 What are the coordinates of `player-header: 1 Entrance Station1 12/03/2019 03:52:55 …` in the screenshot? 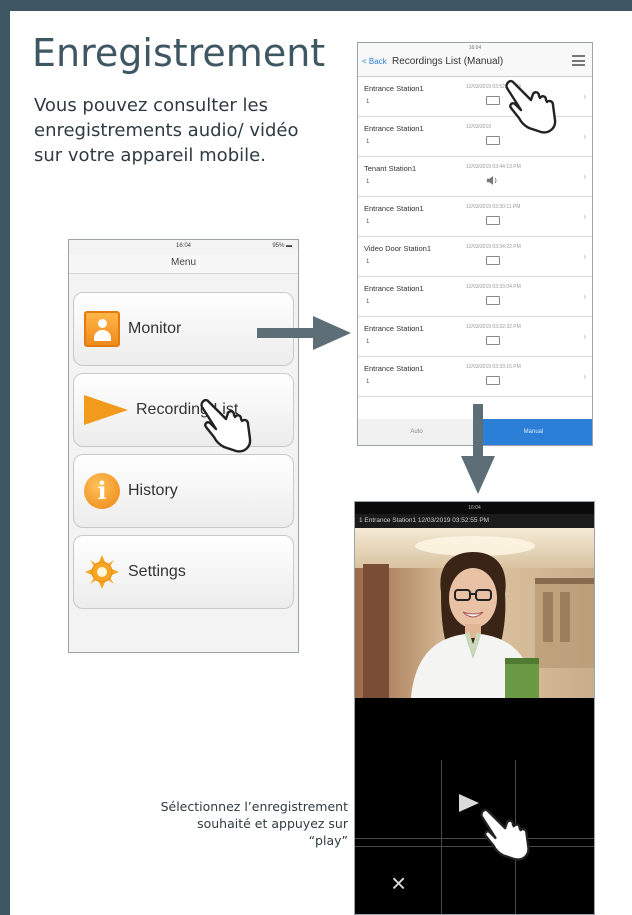 It's located at (474, 521).